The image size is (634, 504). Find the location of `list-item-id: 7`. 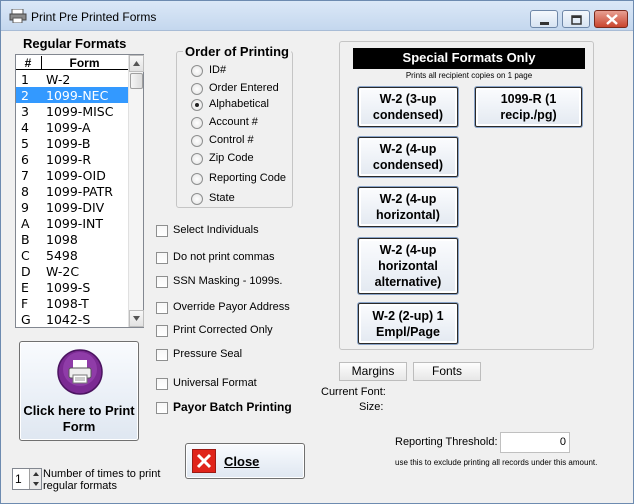

list-item-id: 7 is located at coordinates (25, 175).